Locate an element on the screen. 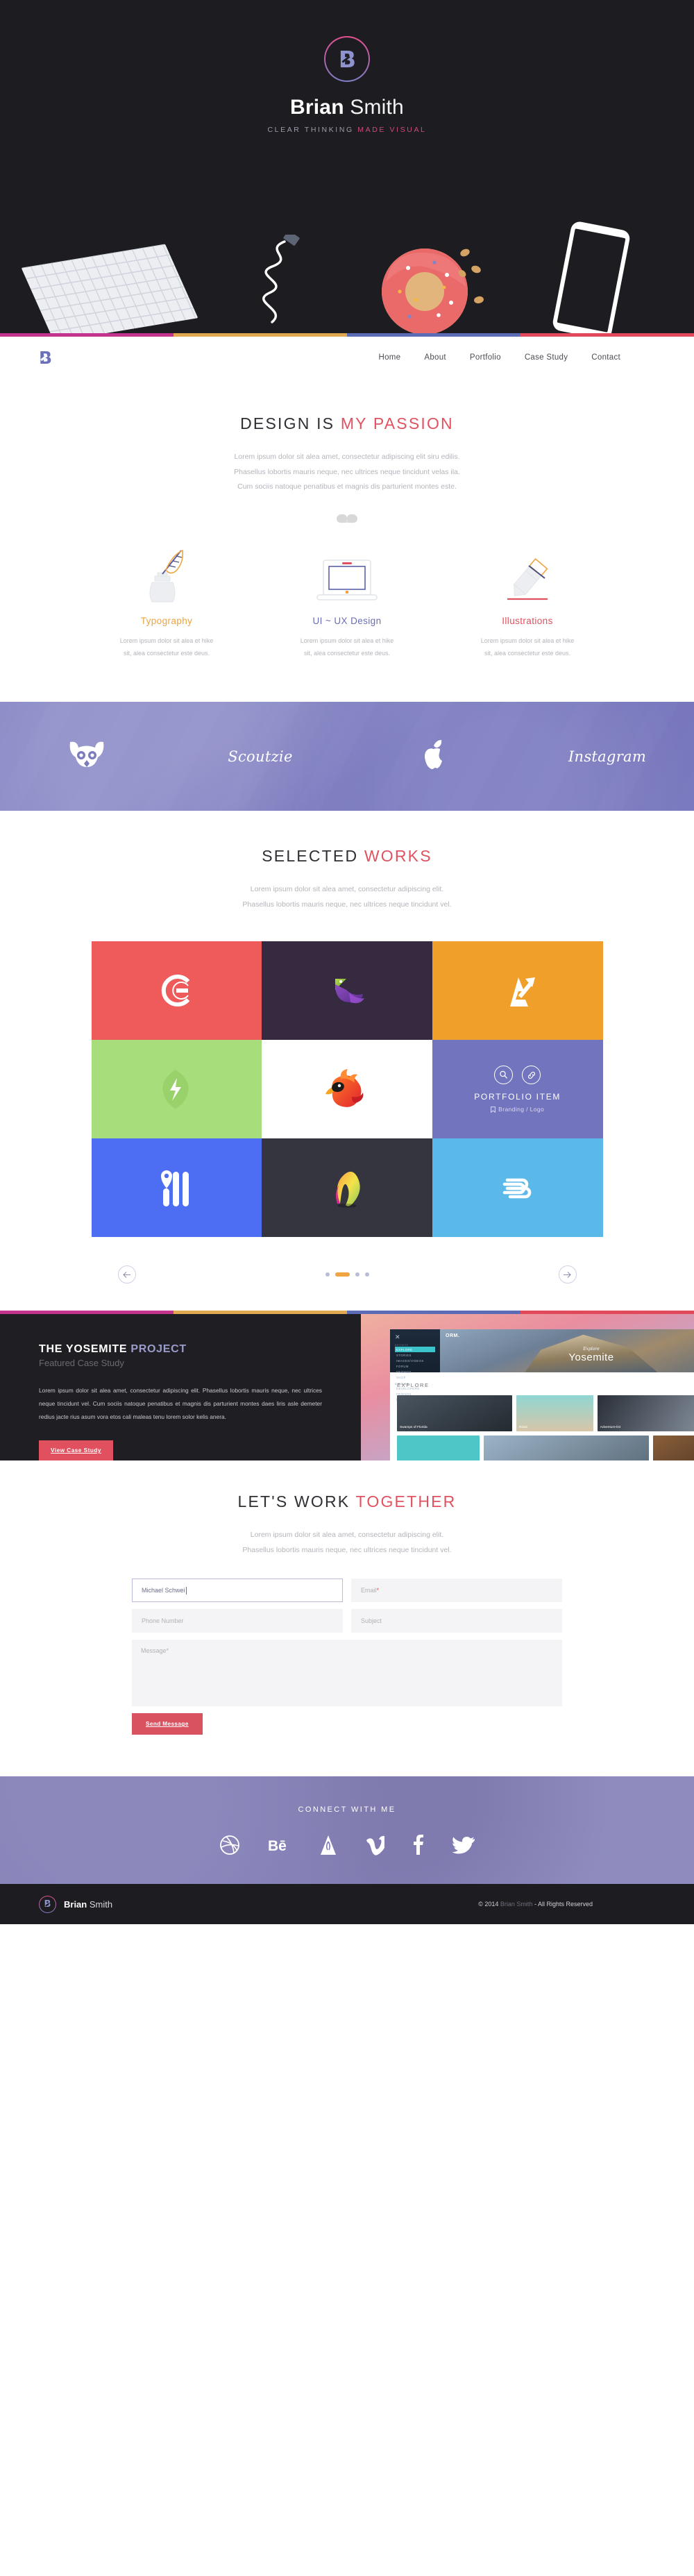 This screenshot has width=694, height=2576. service-desc-line-2: sit, alea consectetur este deus. is located at coordinates (527, 653).